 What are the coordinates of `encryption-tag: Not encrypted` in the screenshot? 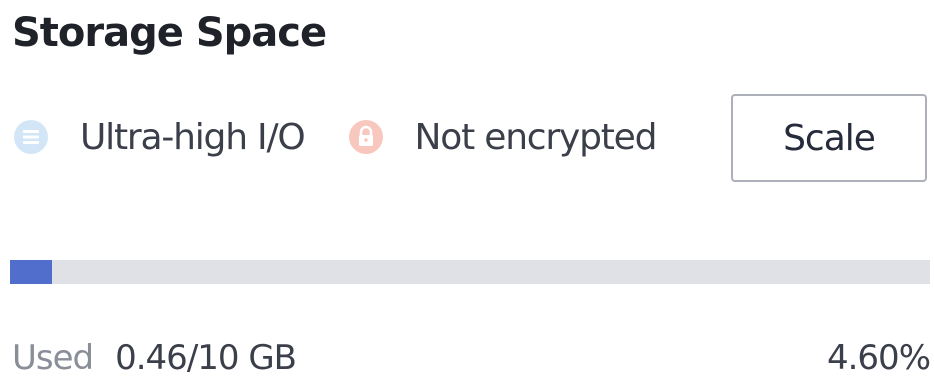 It's located at (503, 137).